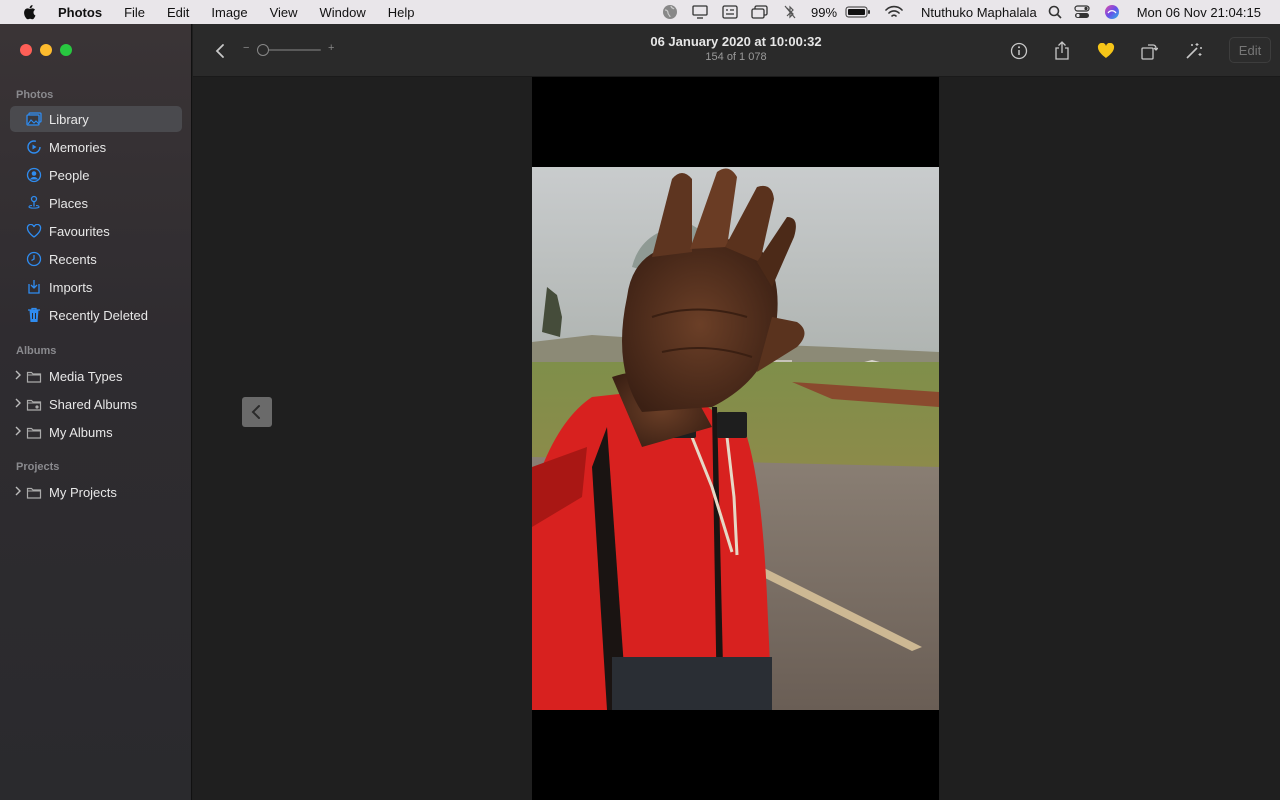 This screenshot has height=800, width=1280. I want to click on sidebar-item-label: Recently Deleted, so click(98, 315).